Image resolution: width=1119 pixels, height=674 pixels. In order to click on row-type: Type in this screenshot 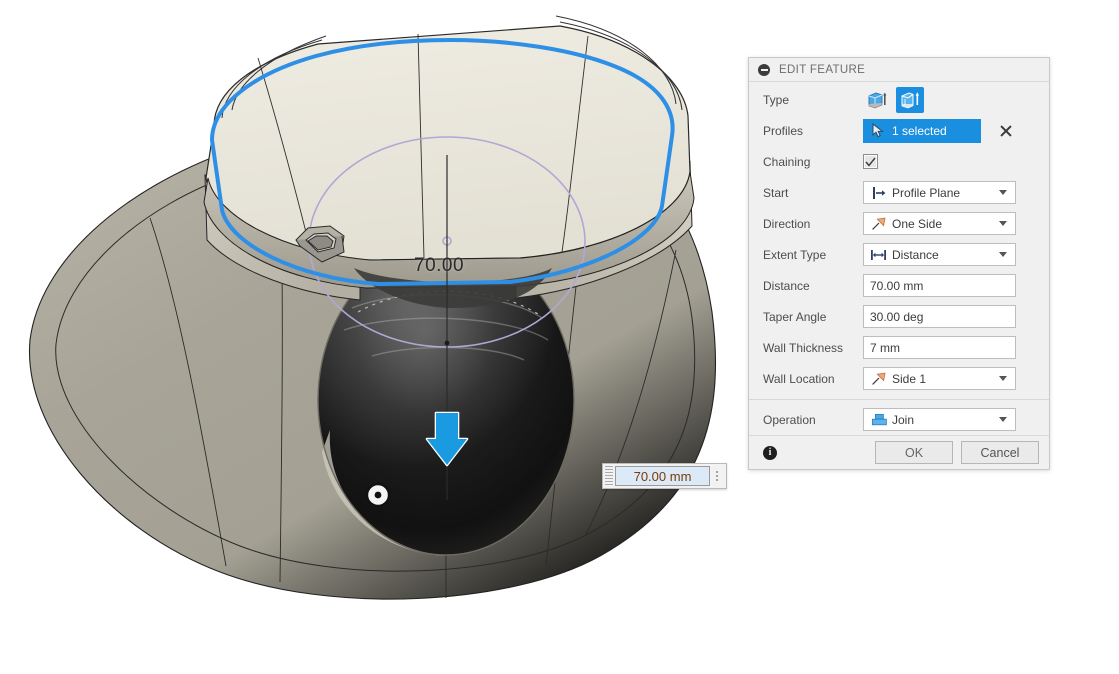, I will do `click(899, 99)`.